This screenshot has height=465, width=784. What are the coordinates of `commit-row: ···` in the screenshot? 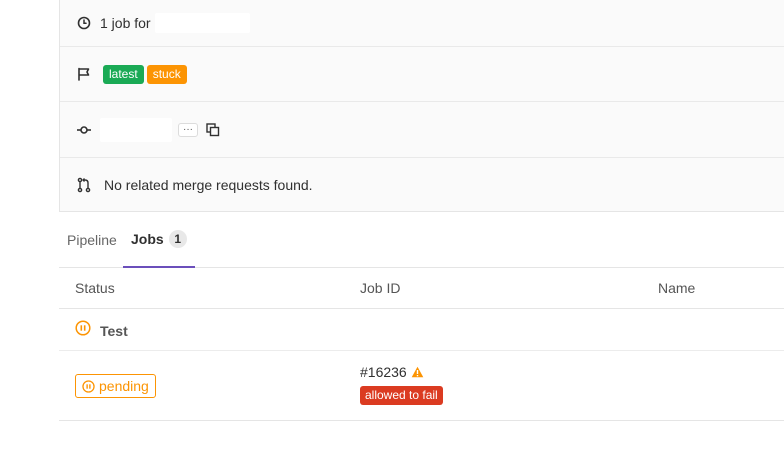 It's located at (422, 130).